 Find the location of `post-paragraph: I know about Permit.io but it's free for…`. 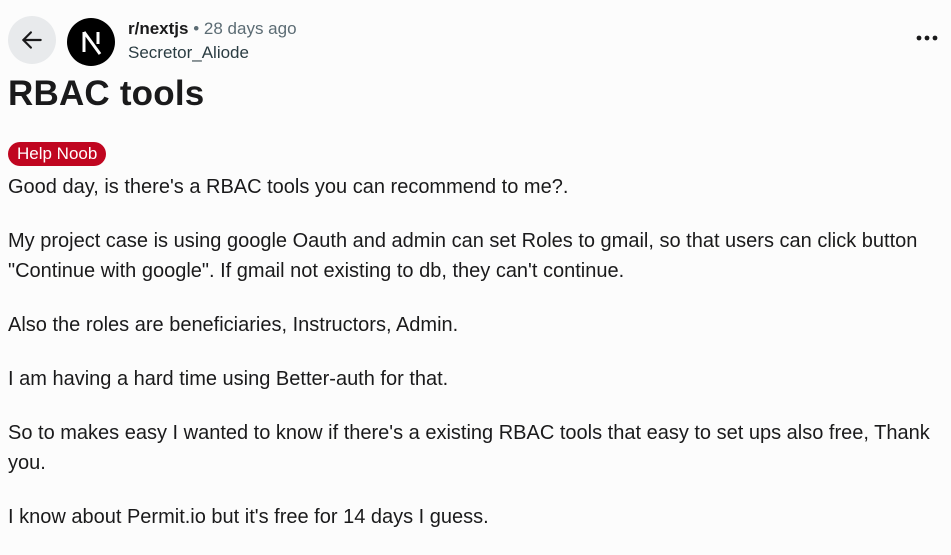

post-paragraph: I know about Permit.io but it's free for… is located at coordinates (248, 517).